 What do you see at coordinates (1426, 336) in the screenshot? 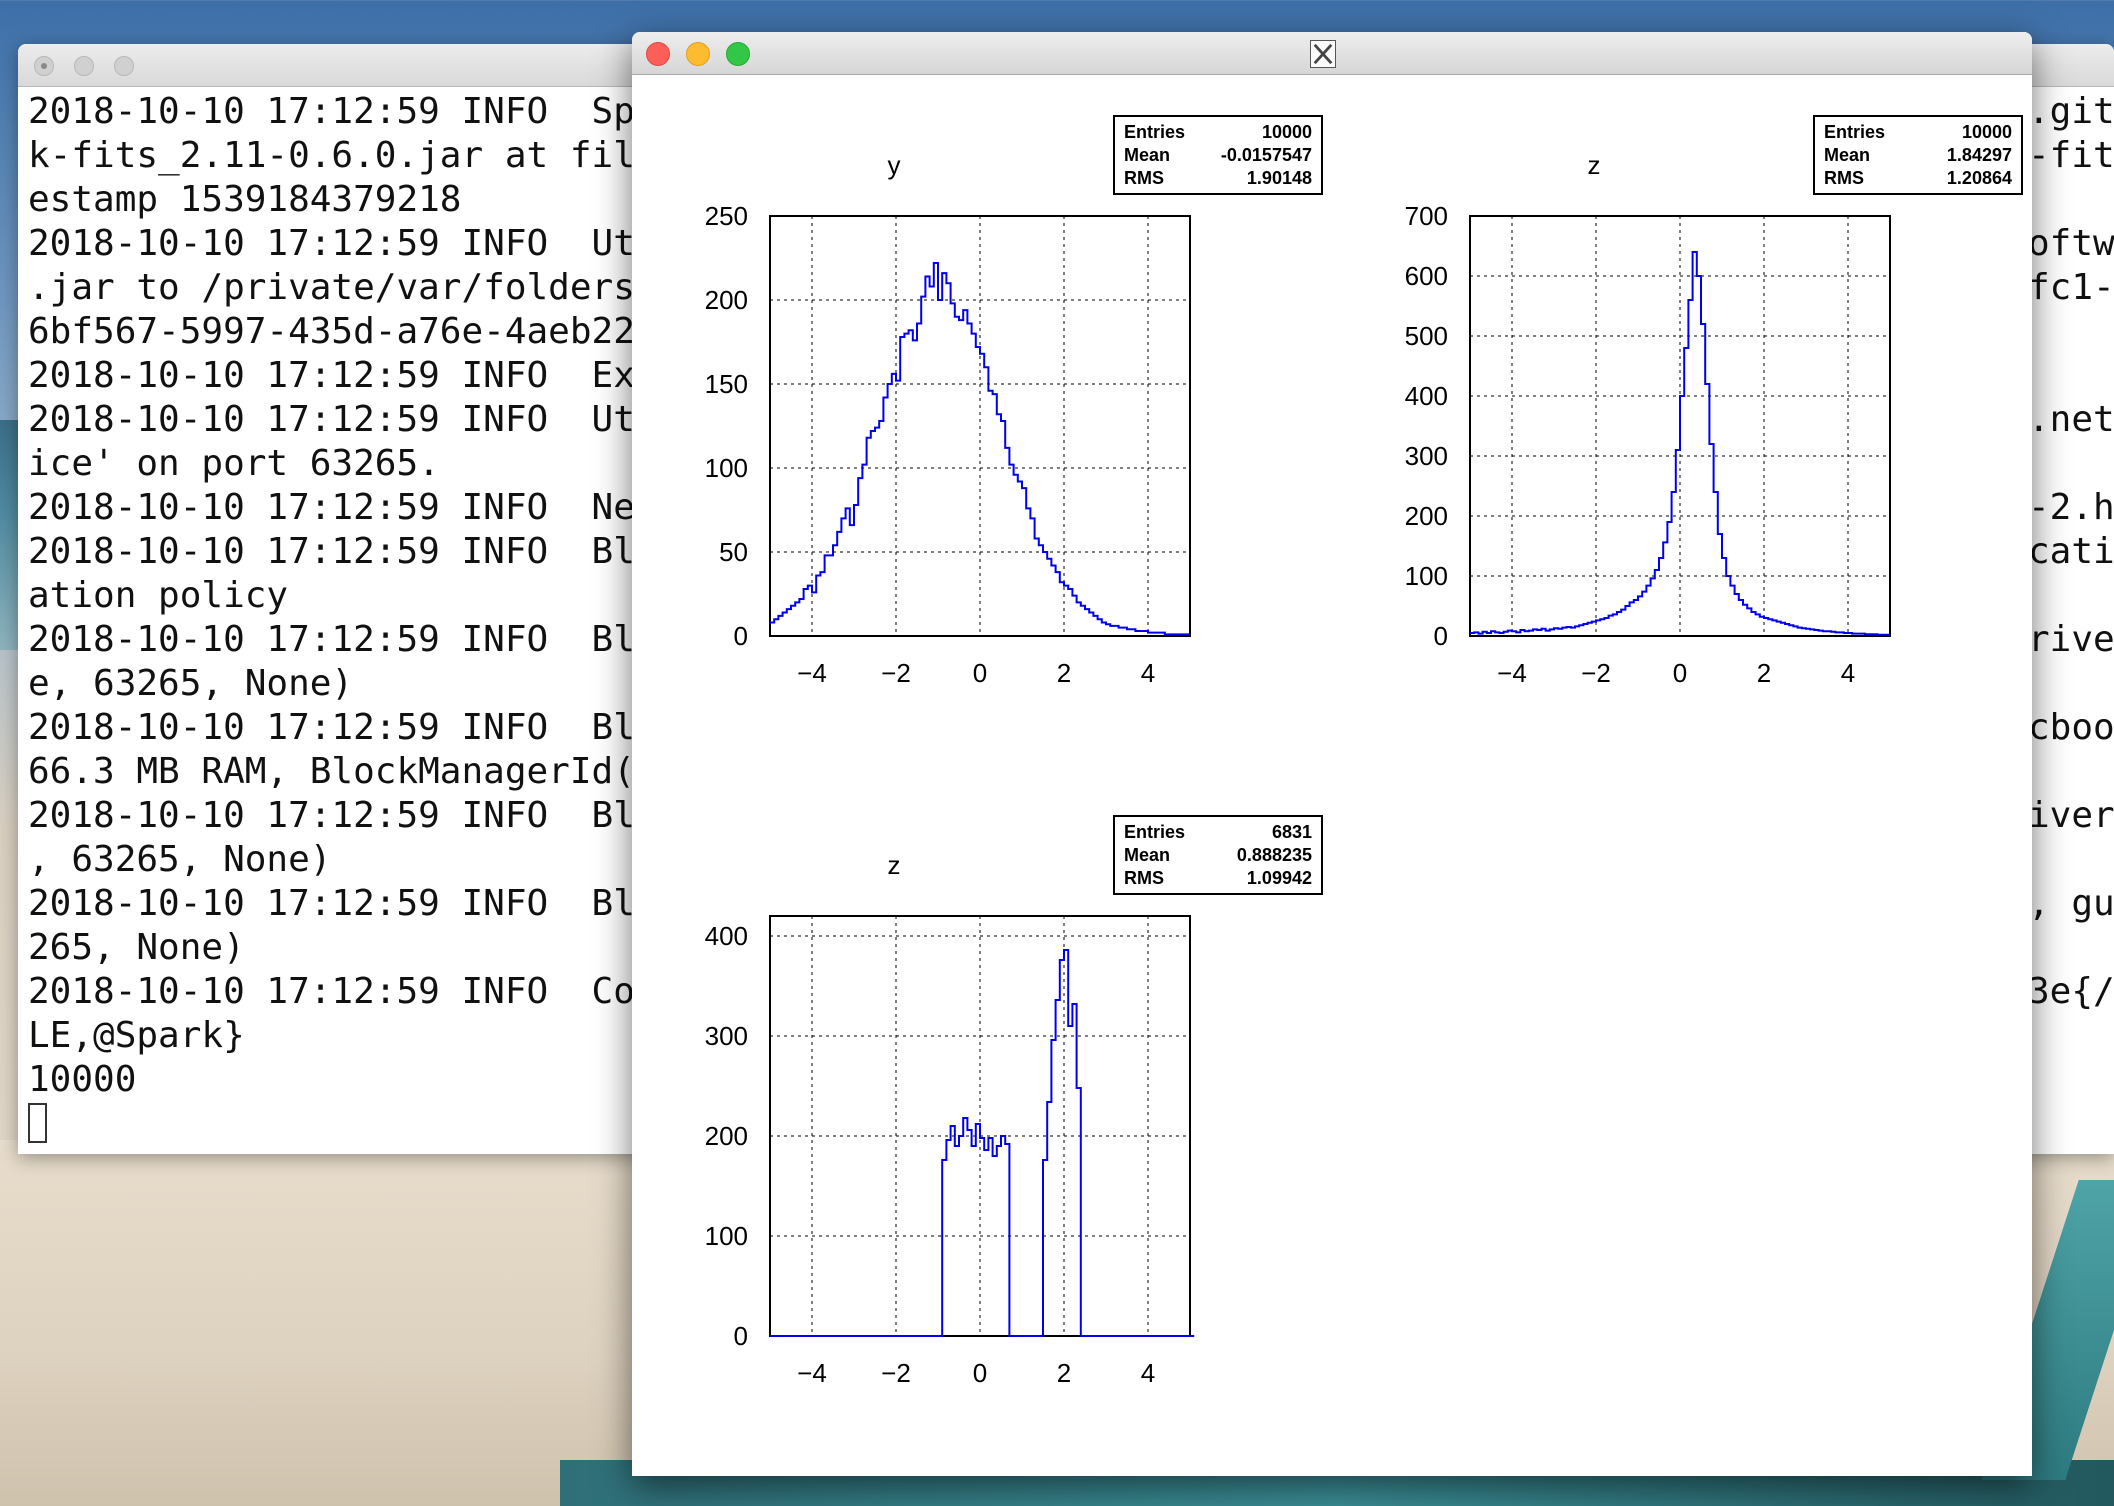
I see `y-tick-label: 500` at bounding box center [1426, 336].